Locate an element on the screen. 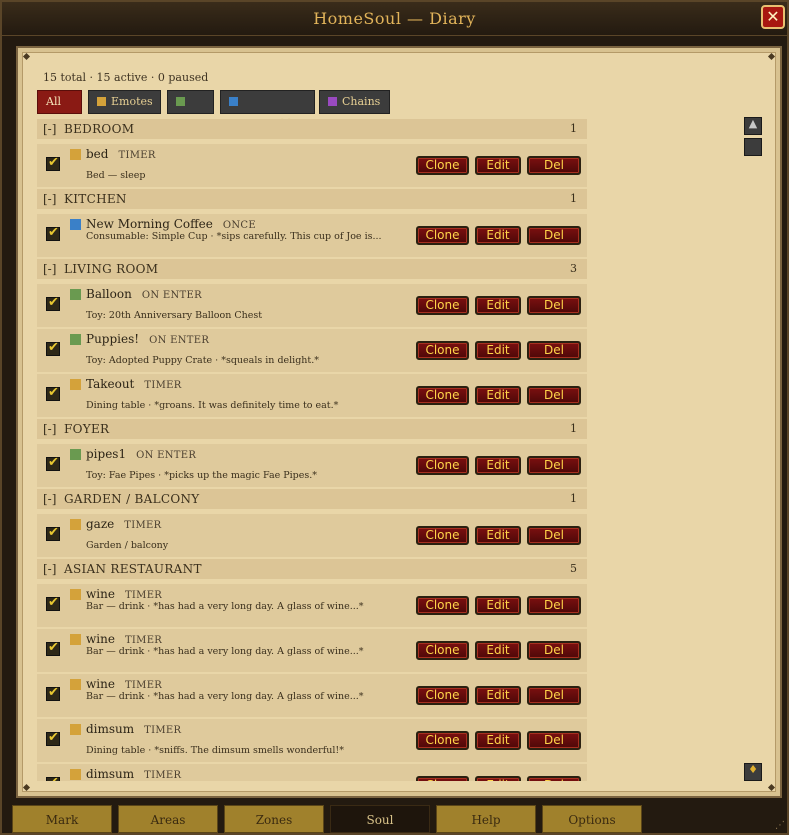  tab-options: Options is located at coordinates (592, 819).